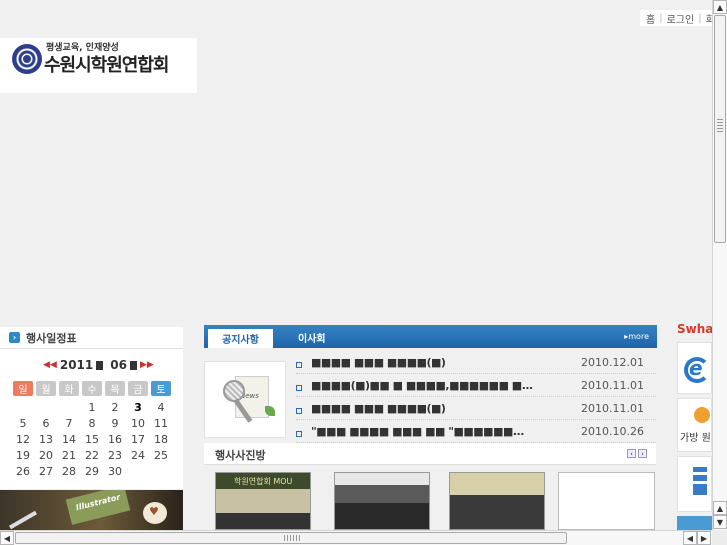 This screenshot has height=545, width=727. What do you see at coordinates (92, 424) in the screenshot?
I see `calendar-day: 8` at bounding box center [92, 424].